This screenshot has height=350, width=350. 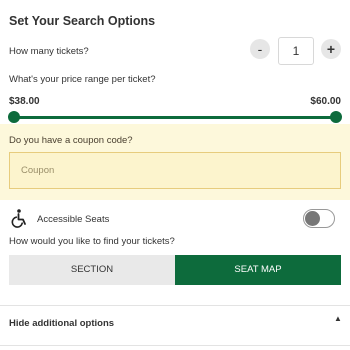 What do you see at coordinates (175, 117) in the screenshot?
I see `price-slider-track` at bounding box center [175, 117].